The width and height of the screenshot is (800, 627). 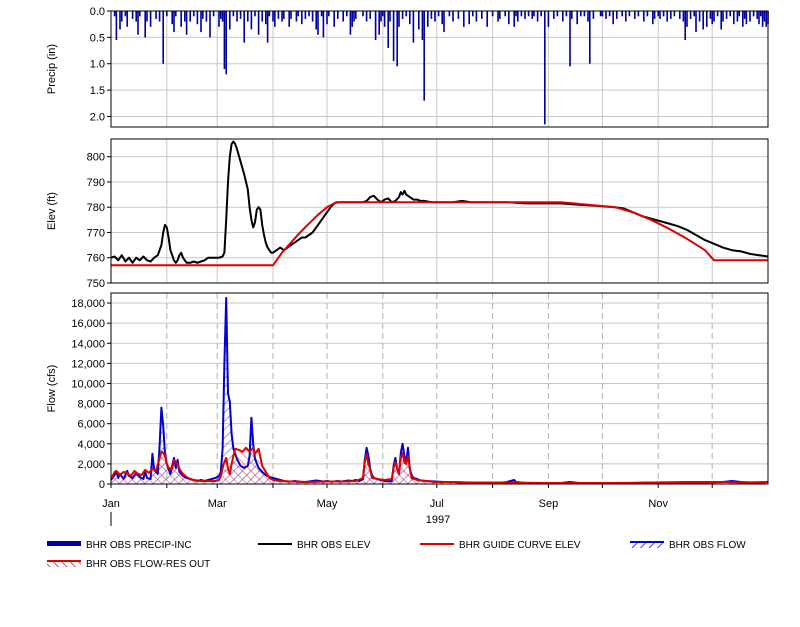 I want to click on legend-item: BHR GUIDE CURVE ELEV, so click(x=500, y=545).